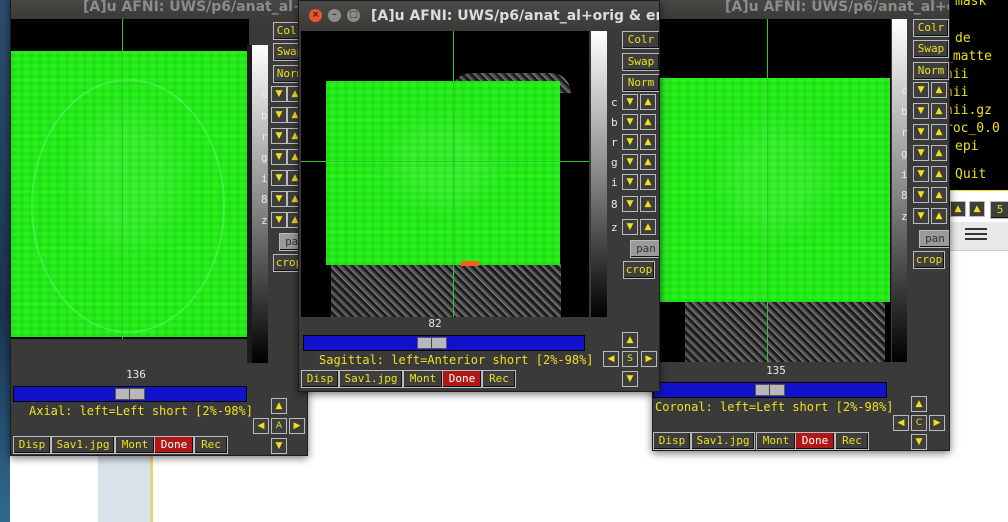 The width and height of the screenshot is (1008, 522). What do you see at coordinates (614, 142) in the screenshot?
I see `param-label: r` at bounding box center [614, 142].